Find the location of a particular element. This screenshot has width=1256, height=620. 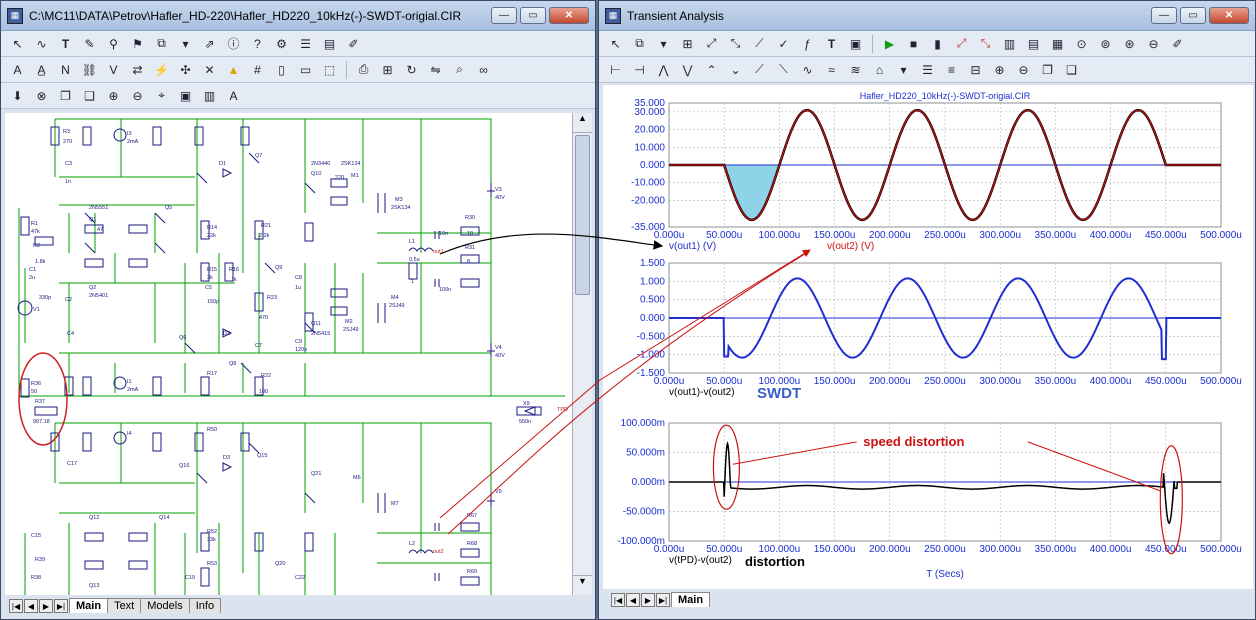

panel-icon: ▥ is located at coordinates (1009, 44).